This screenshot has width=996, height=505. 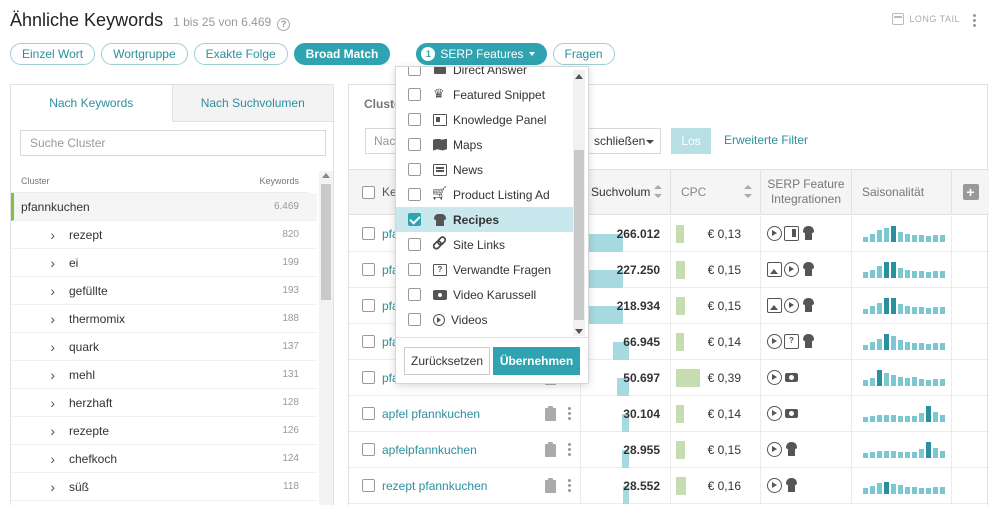 What do you see at coordinates (368, 192) in the screenshot?
I see `select-all-checkbox` at bounding box center [368, 192].